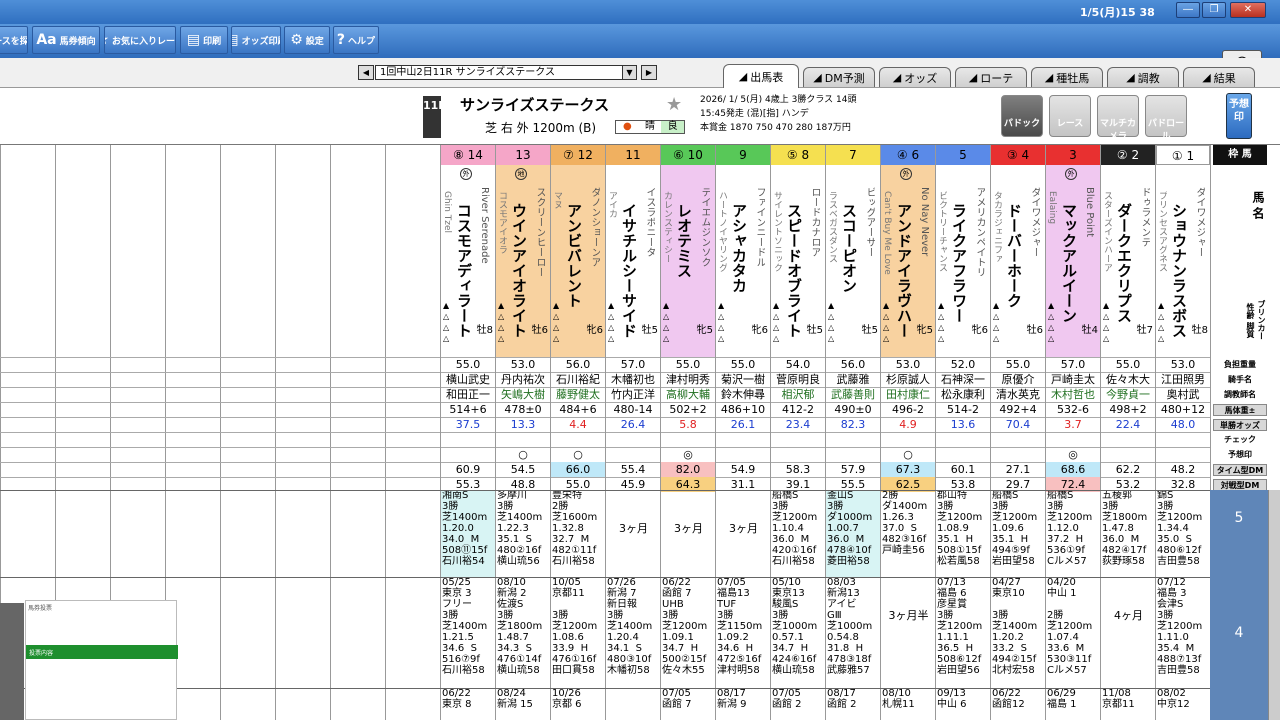 The height and width of the screenshot is (720, 1280). I want to click on past-race: 錦S 3勝 芝1200m 1.34.4 35.0 S 480⑥12f 吉田豊58, so click(1183, 533).